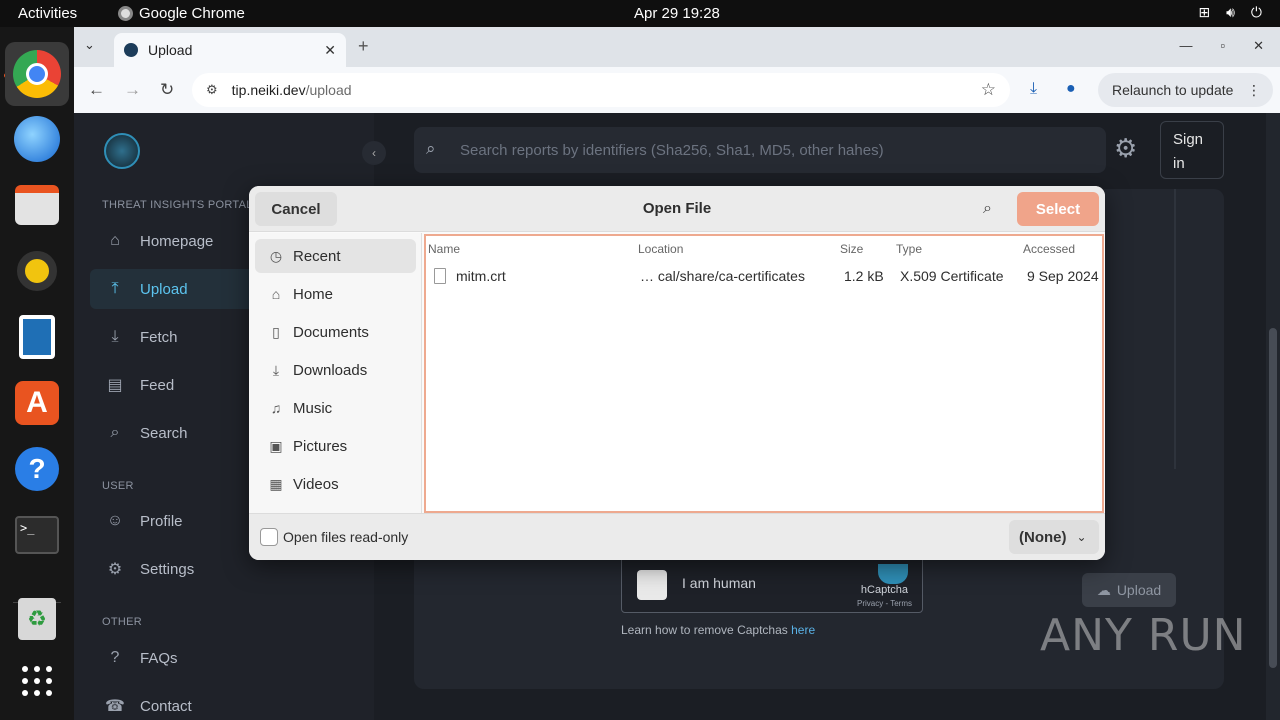 Image resolution: width=1280 pixels, height=720 pixels. What do you see at coordinates (1139, 590) in the screenshot?
I see `upload-button-label: Upload` at bounding box center [1139, 590].